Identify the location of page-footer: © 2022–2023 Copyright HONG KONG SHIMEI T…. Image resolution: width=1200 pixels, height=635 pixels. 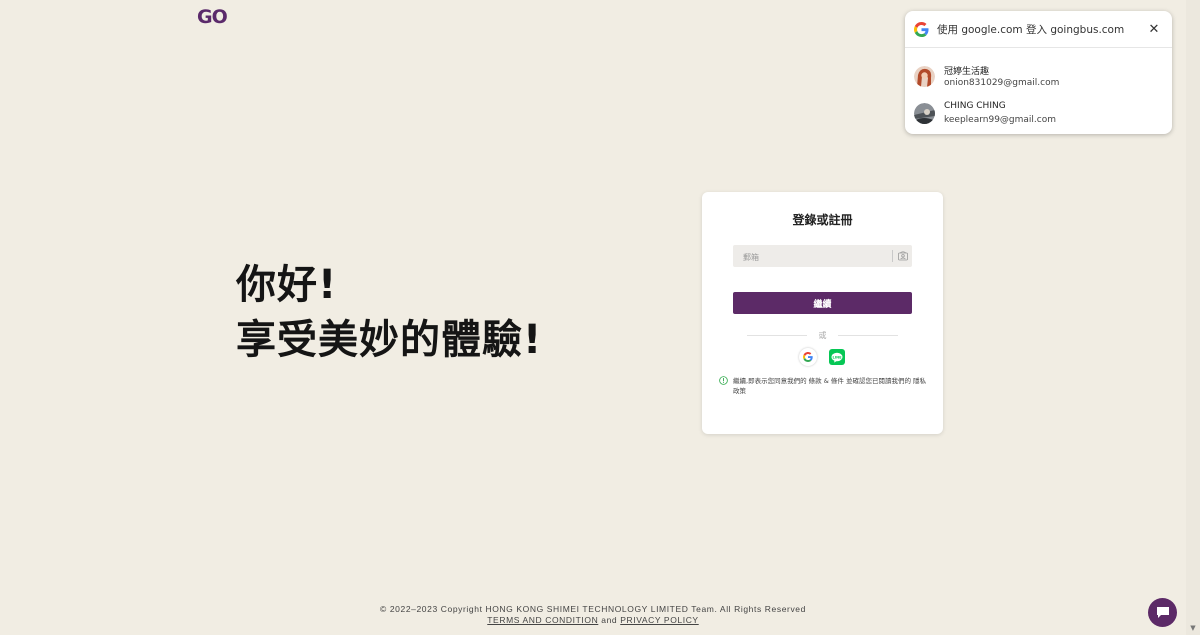
(593, 615).